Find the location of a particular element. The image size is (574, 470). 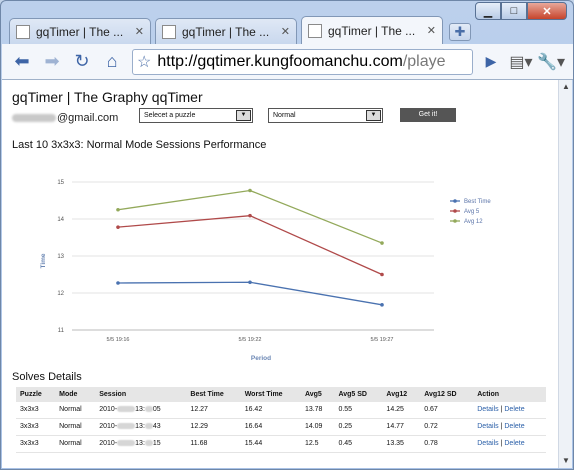

column-header: Best Time is located at coordinates (213, 394).